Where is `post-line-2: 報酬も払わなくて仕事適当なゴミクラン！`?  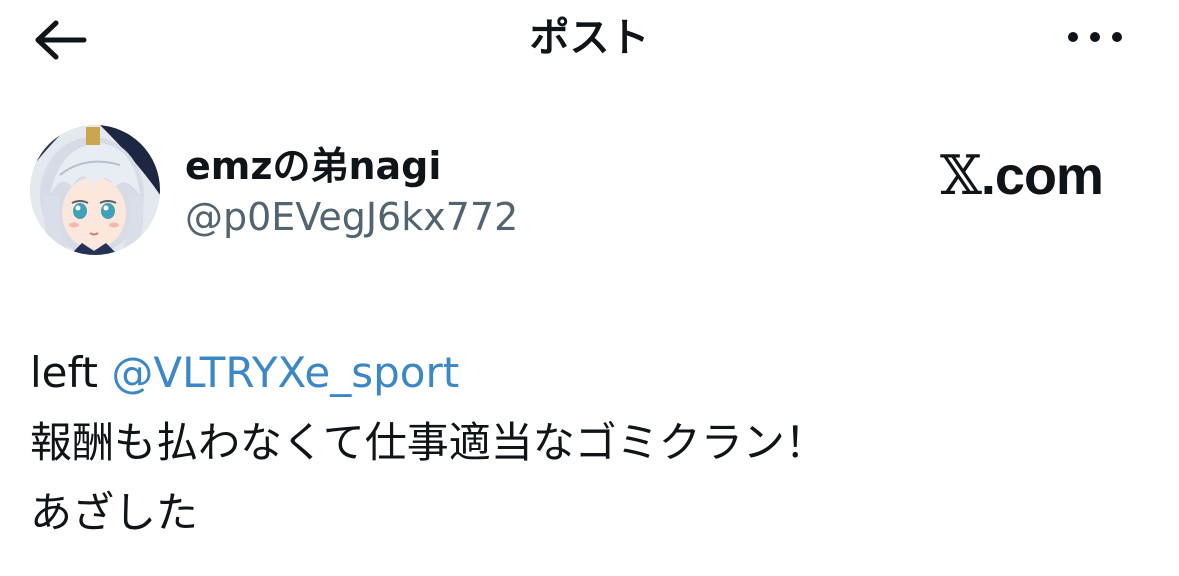 post-line-2: 報酬も払わなくて仕事適当なゴミクラン！ is located at coordinates (428, 442).